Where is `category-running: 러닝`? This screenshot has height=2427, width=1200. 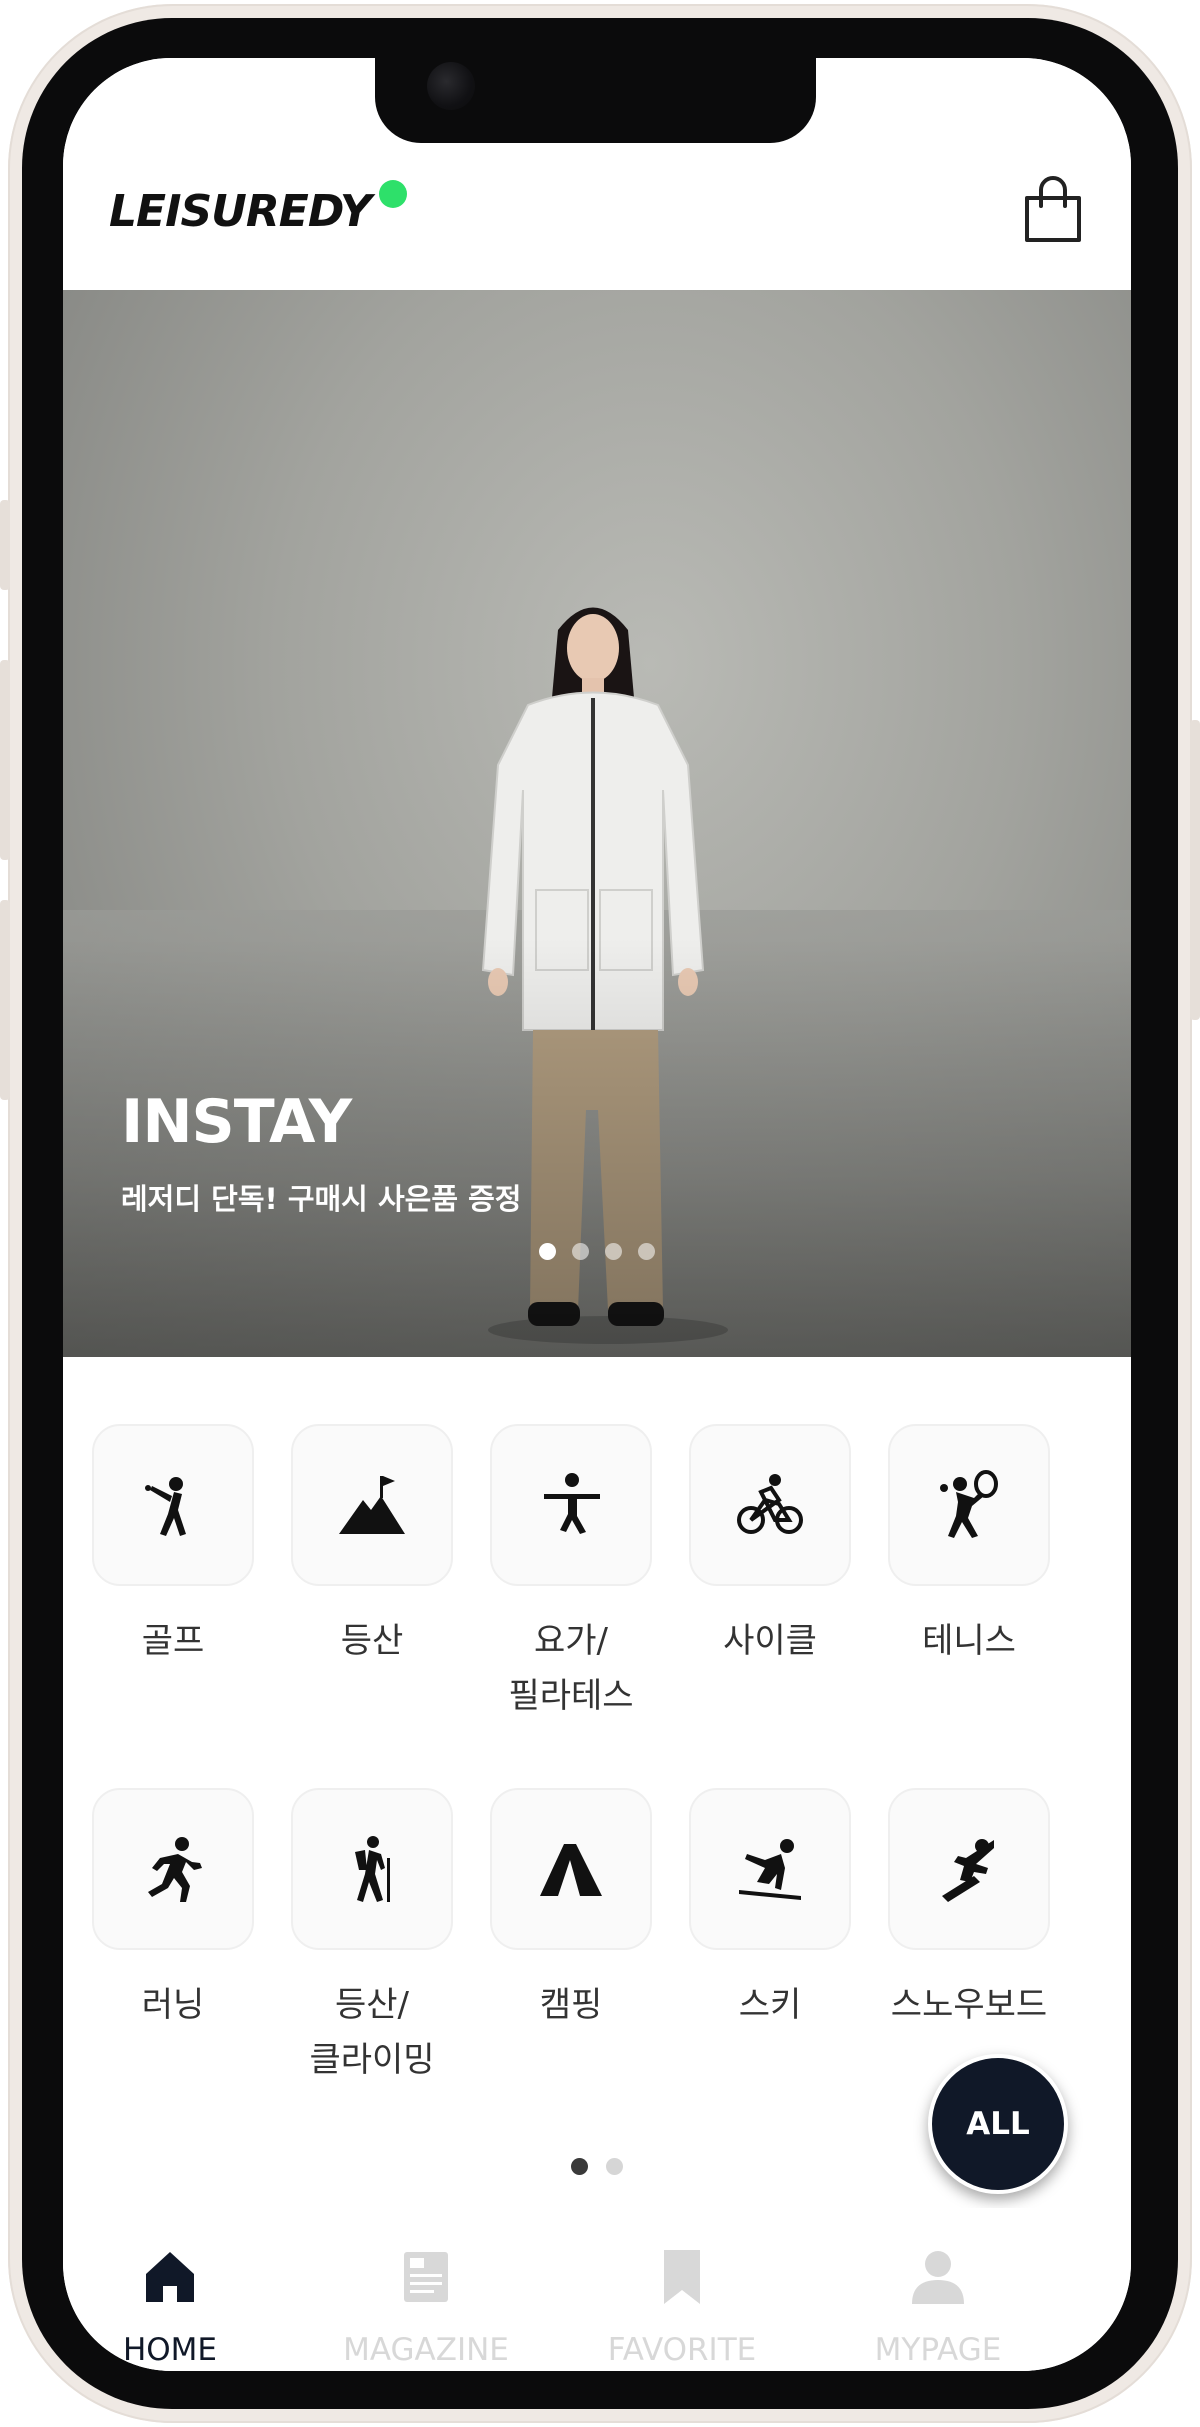 category-running: 러닝 is located at coordinates (173, 1910).